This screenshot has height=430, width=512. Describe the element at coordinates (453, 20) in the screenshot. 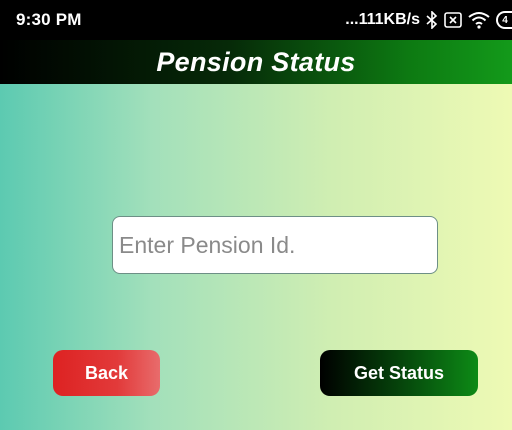

I see `sim-x-icon` at that location.